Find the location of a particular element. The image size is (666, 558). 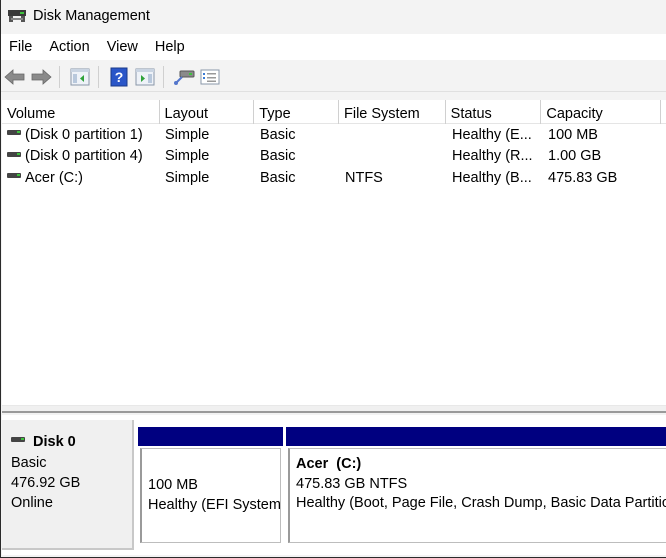

column-header-volume: Volume is located at coordinates (81, 112).